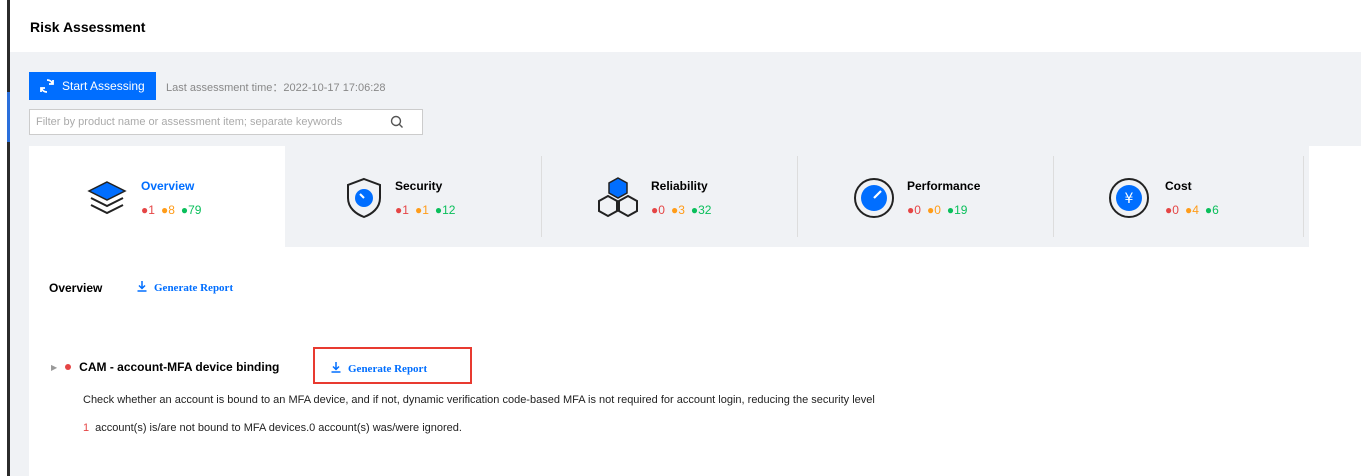  Describe the element at coordinates (1192, 210) in the screenshot. I see `tab-cost-counts: ●0 ●4 ●6` at that location.